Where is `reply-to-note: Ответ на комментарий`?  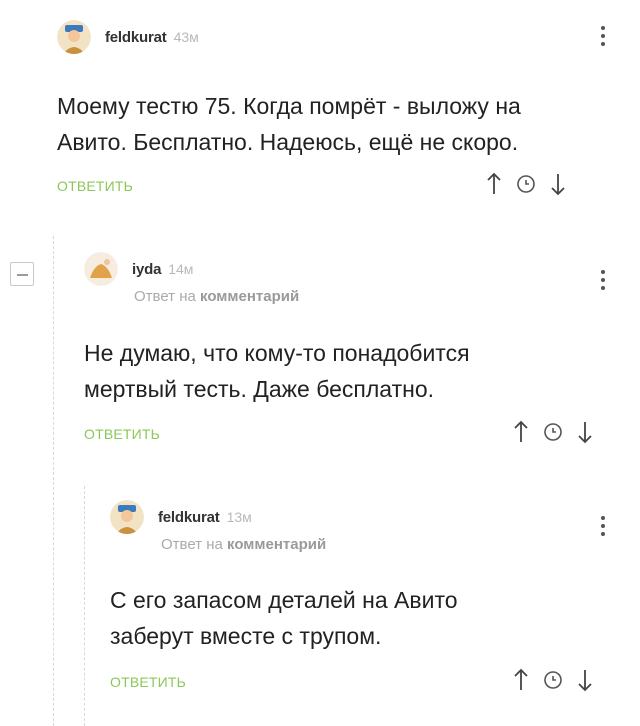 reply-to-note: Ответ на комментарий is located at coordinates (243, 544).